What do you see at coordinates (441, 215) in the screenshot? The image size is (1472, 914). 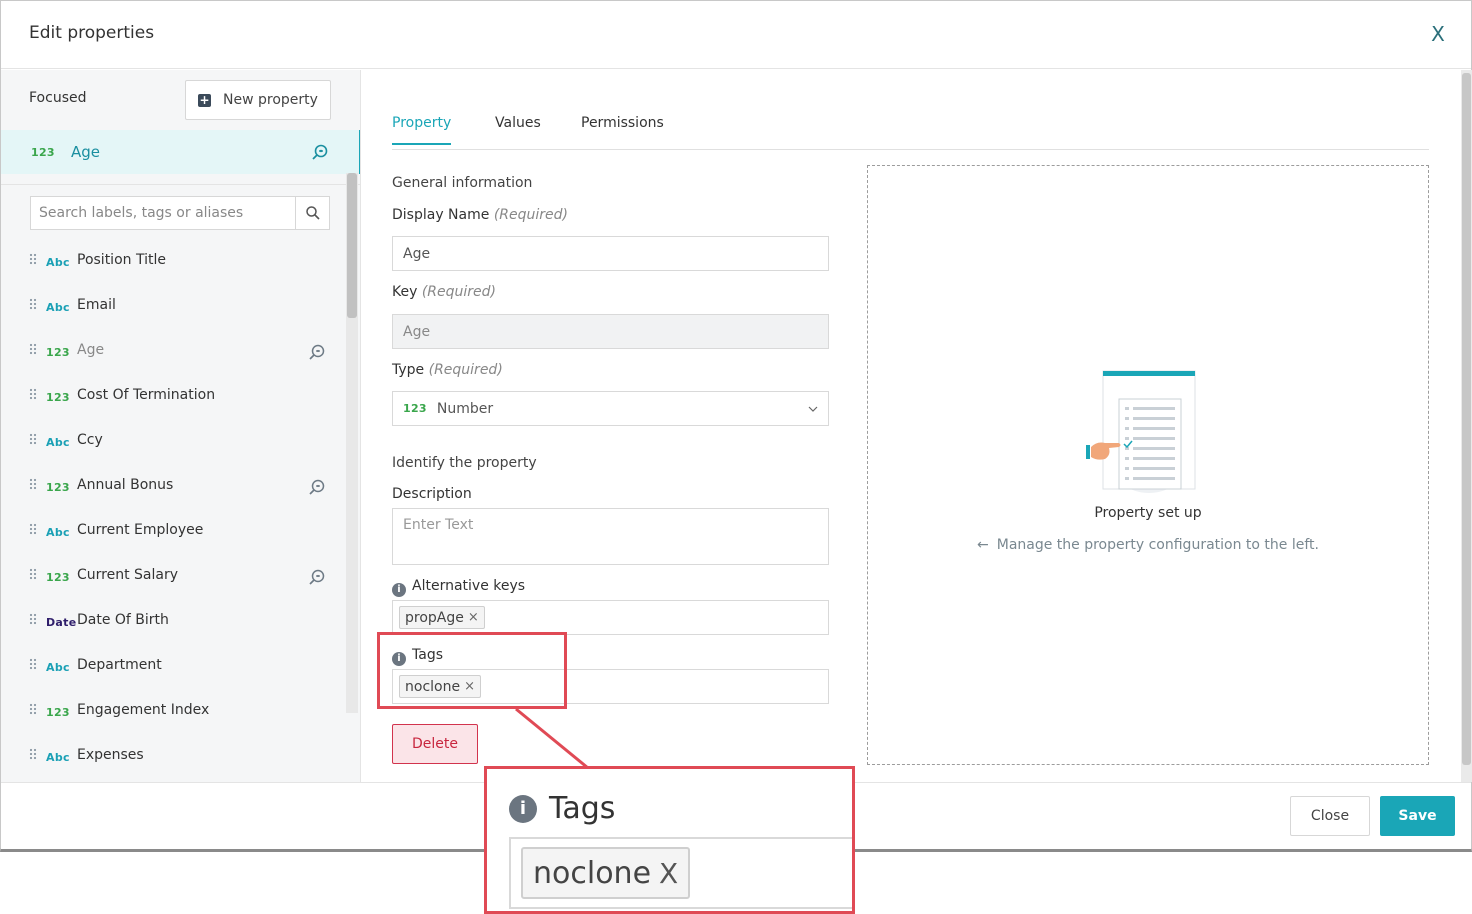 I see `display-name-label-text: Display Name` at bounding box center [441, 215].